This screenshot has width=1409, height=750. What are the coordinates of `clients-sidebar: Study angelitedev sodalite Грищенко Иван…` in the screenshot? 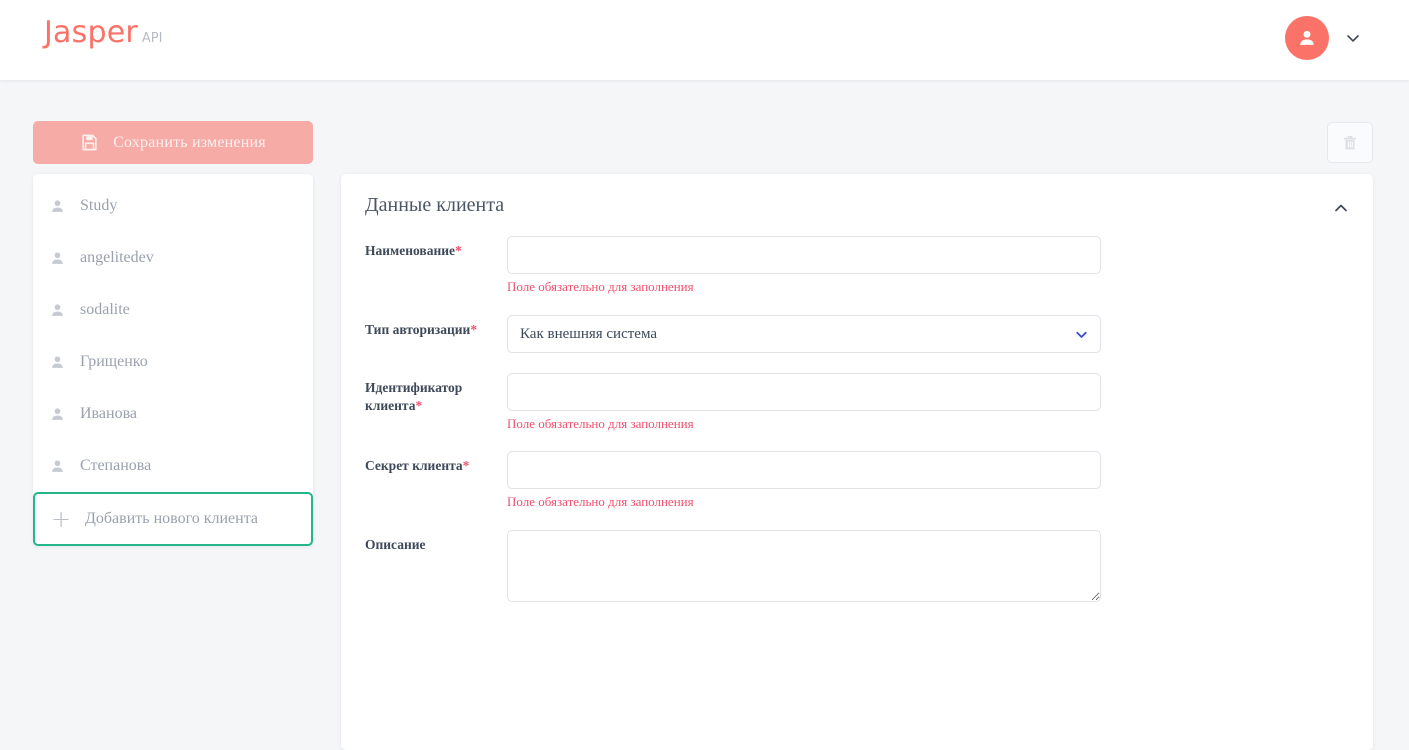 It's located at (173, 360).